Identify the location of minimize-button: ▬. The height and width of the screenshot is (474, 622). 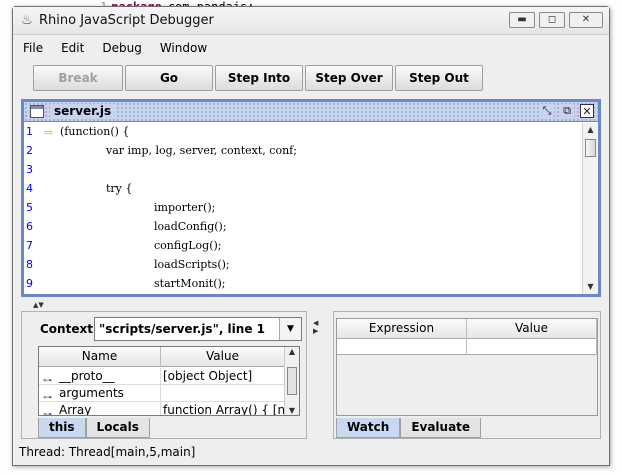
(522, 20).